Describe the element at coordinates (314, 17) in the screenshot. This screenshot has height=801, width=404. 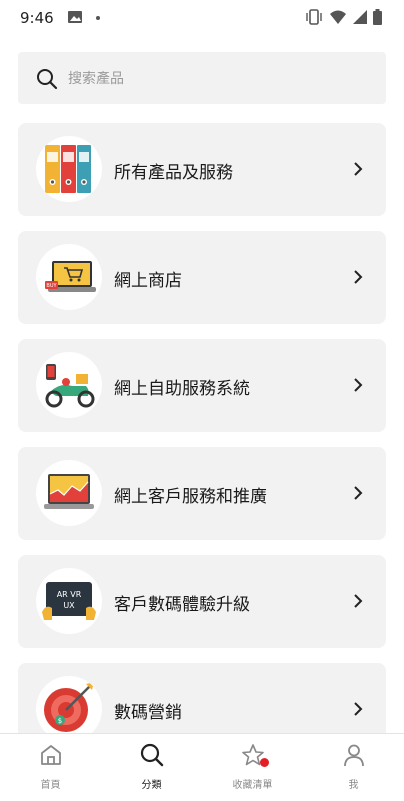
I see `vibrate-icon` at that location.